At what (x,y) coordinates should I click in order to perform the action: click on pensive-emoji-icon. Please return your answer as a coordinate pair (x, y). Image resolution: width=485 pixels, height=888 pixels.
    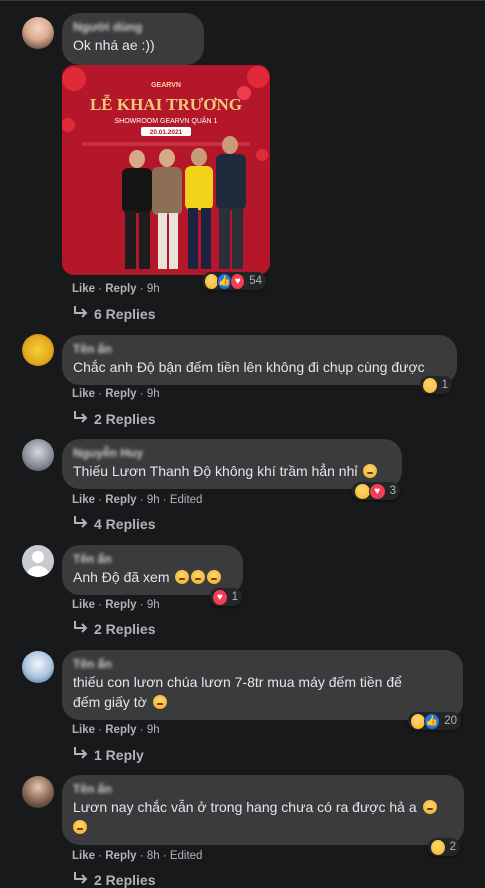
    Looking at the image, I should click on (159, 702).